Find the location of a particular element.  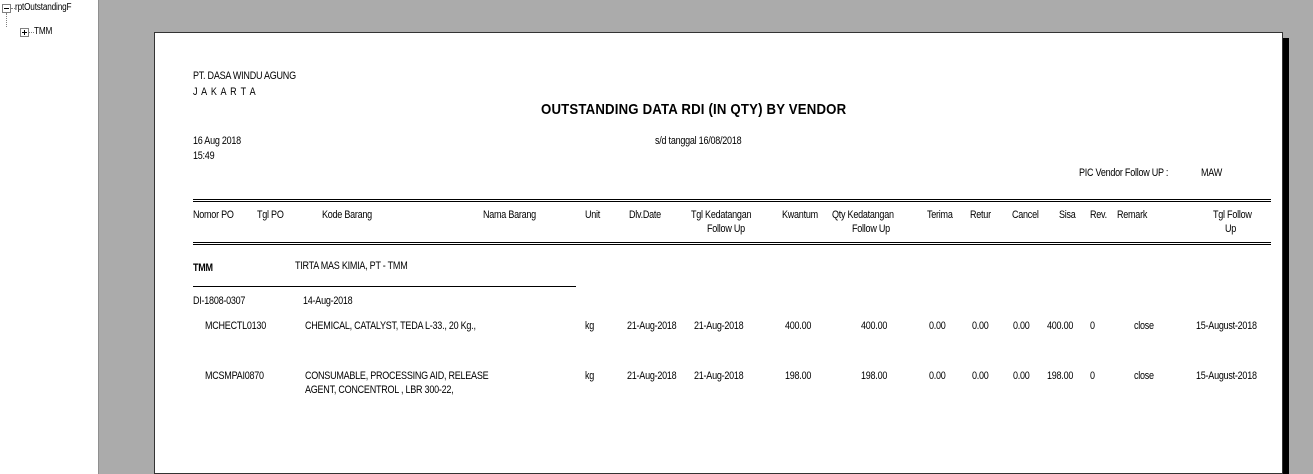

pic-value: MAW is located at coordinates (1211, 173).